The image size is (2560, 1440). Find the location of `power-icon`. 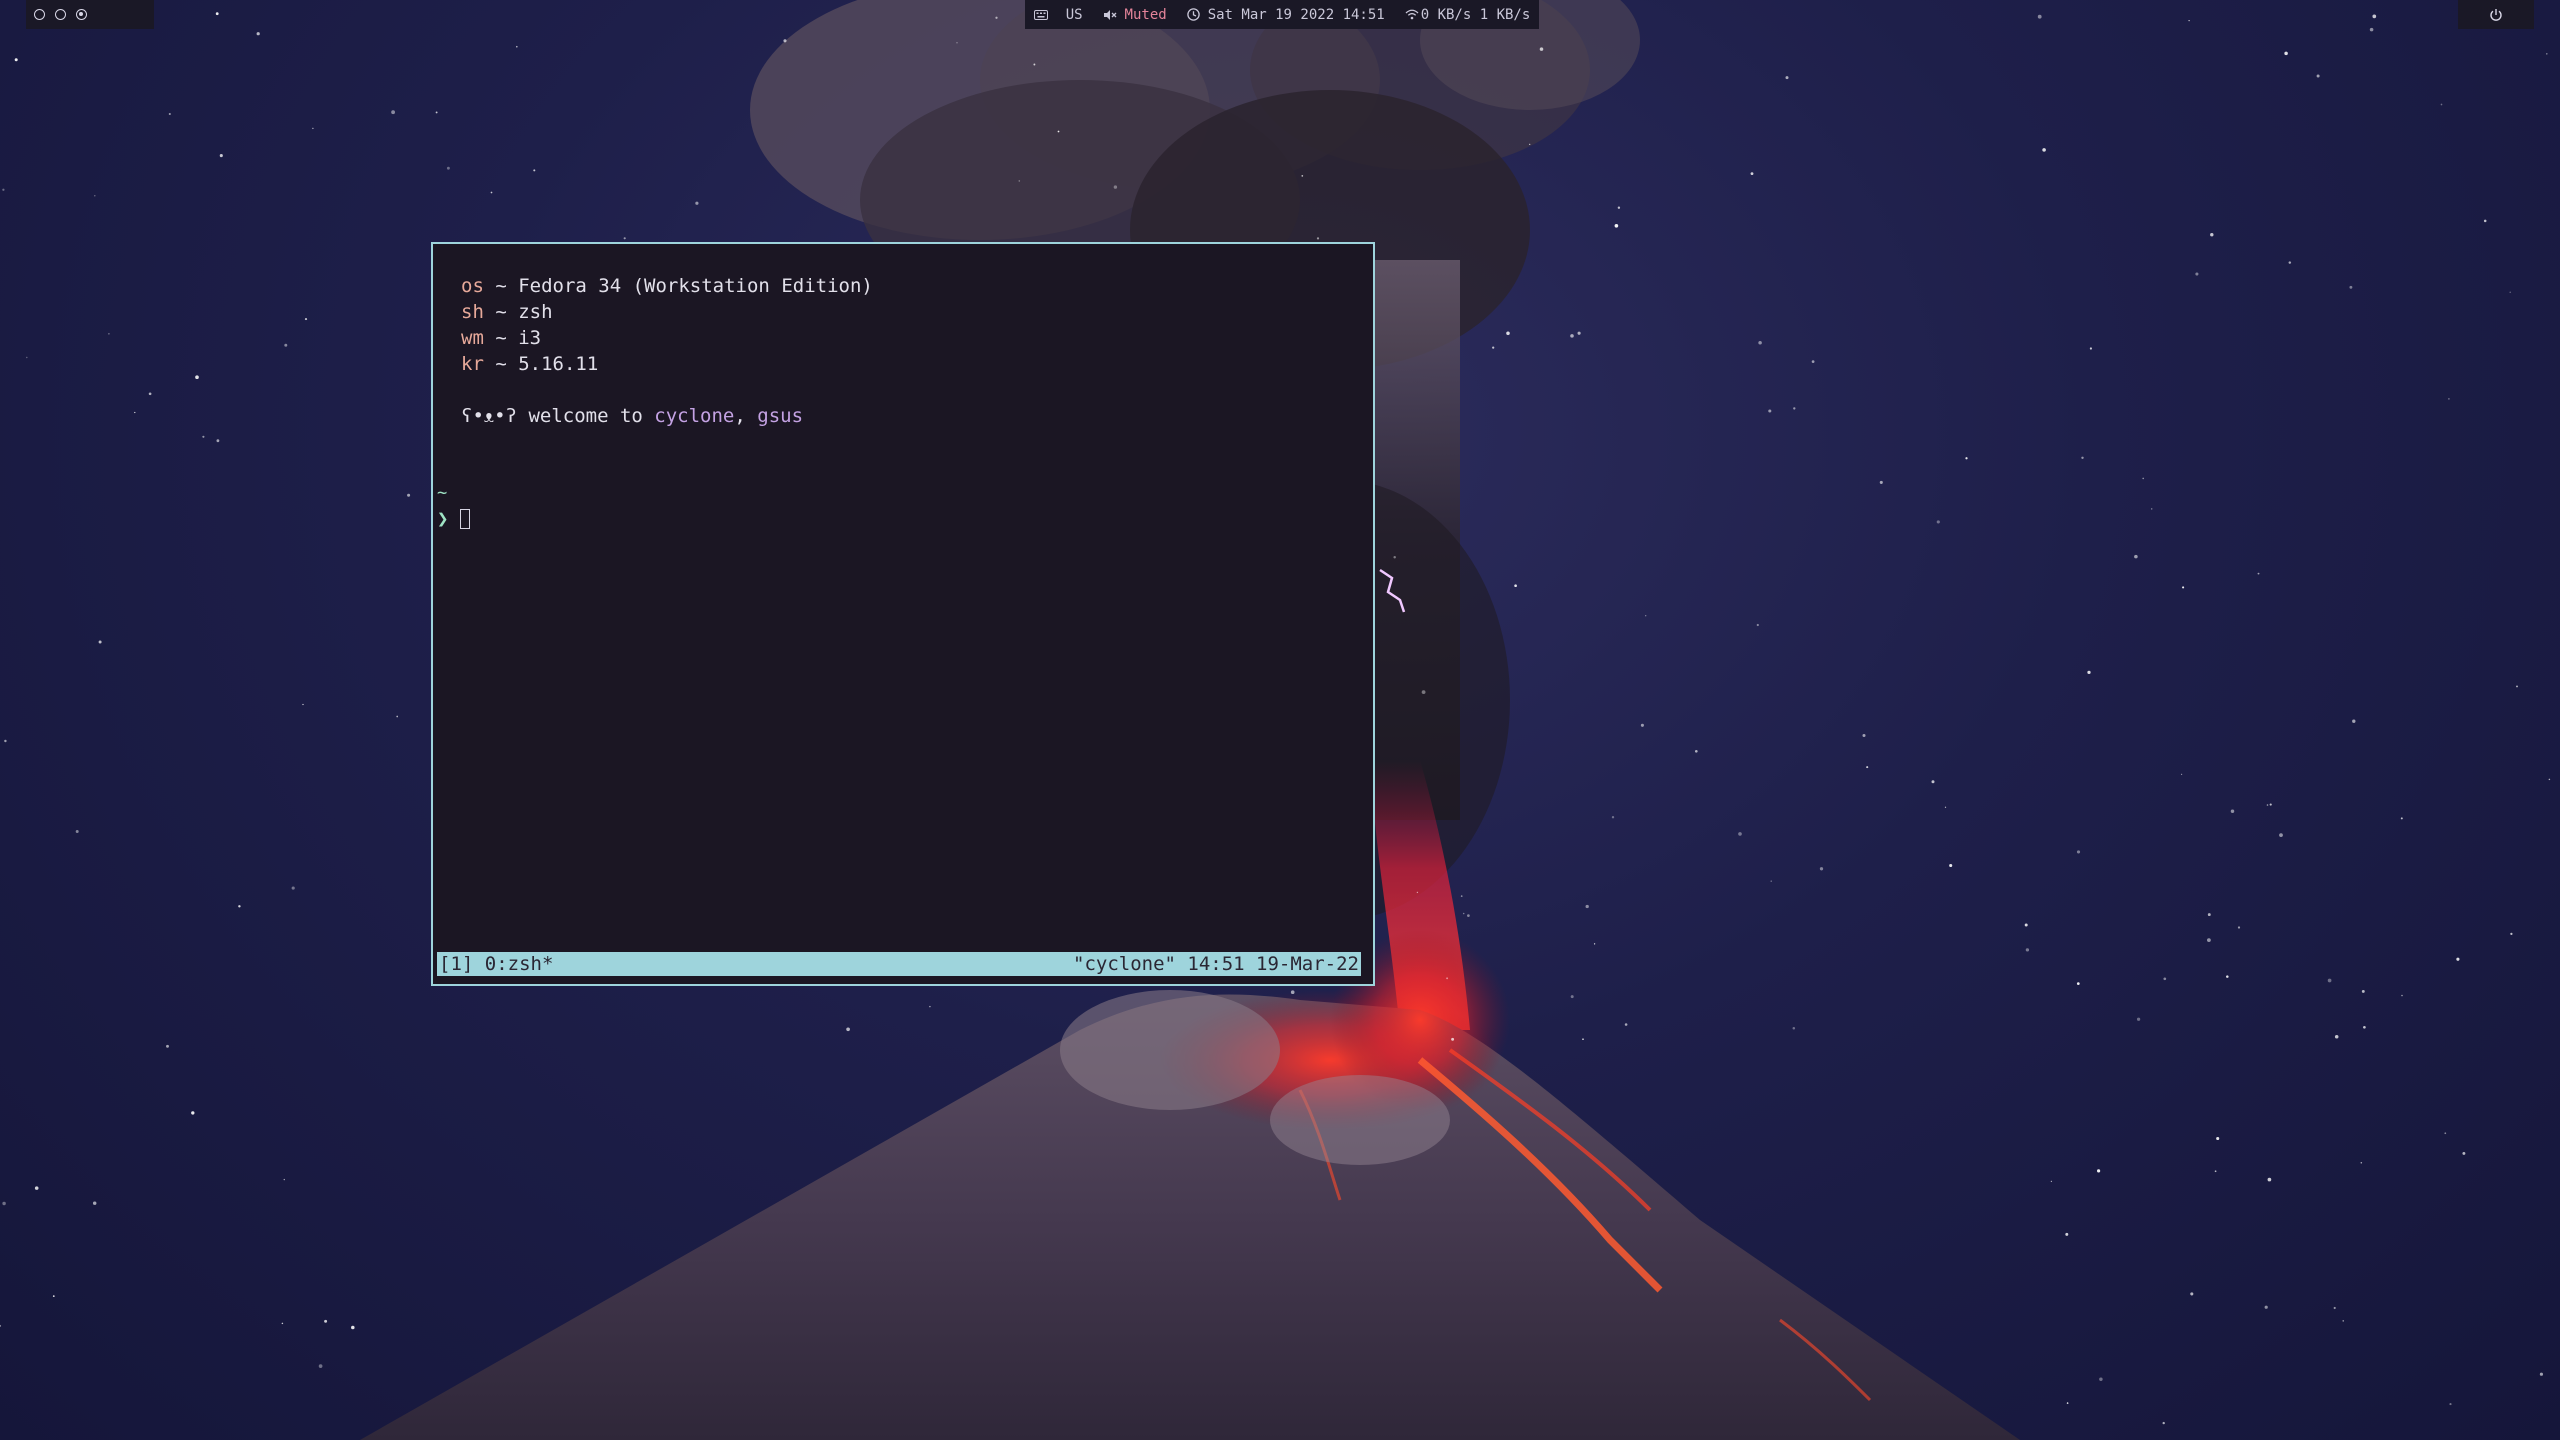

power-icon is located at coordinates (2496, 15).